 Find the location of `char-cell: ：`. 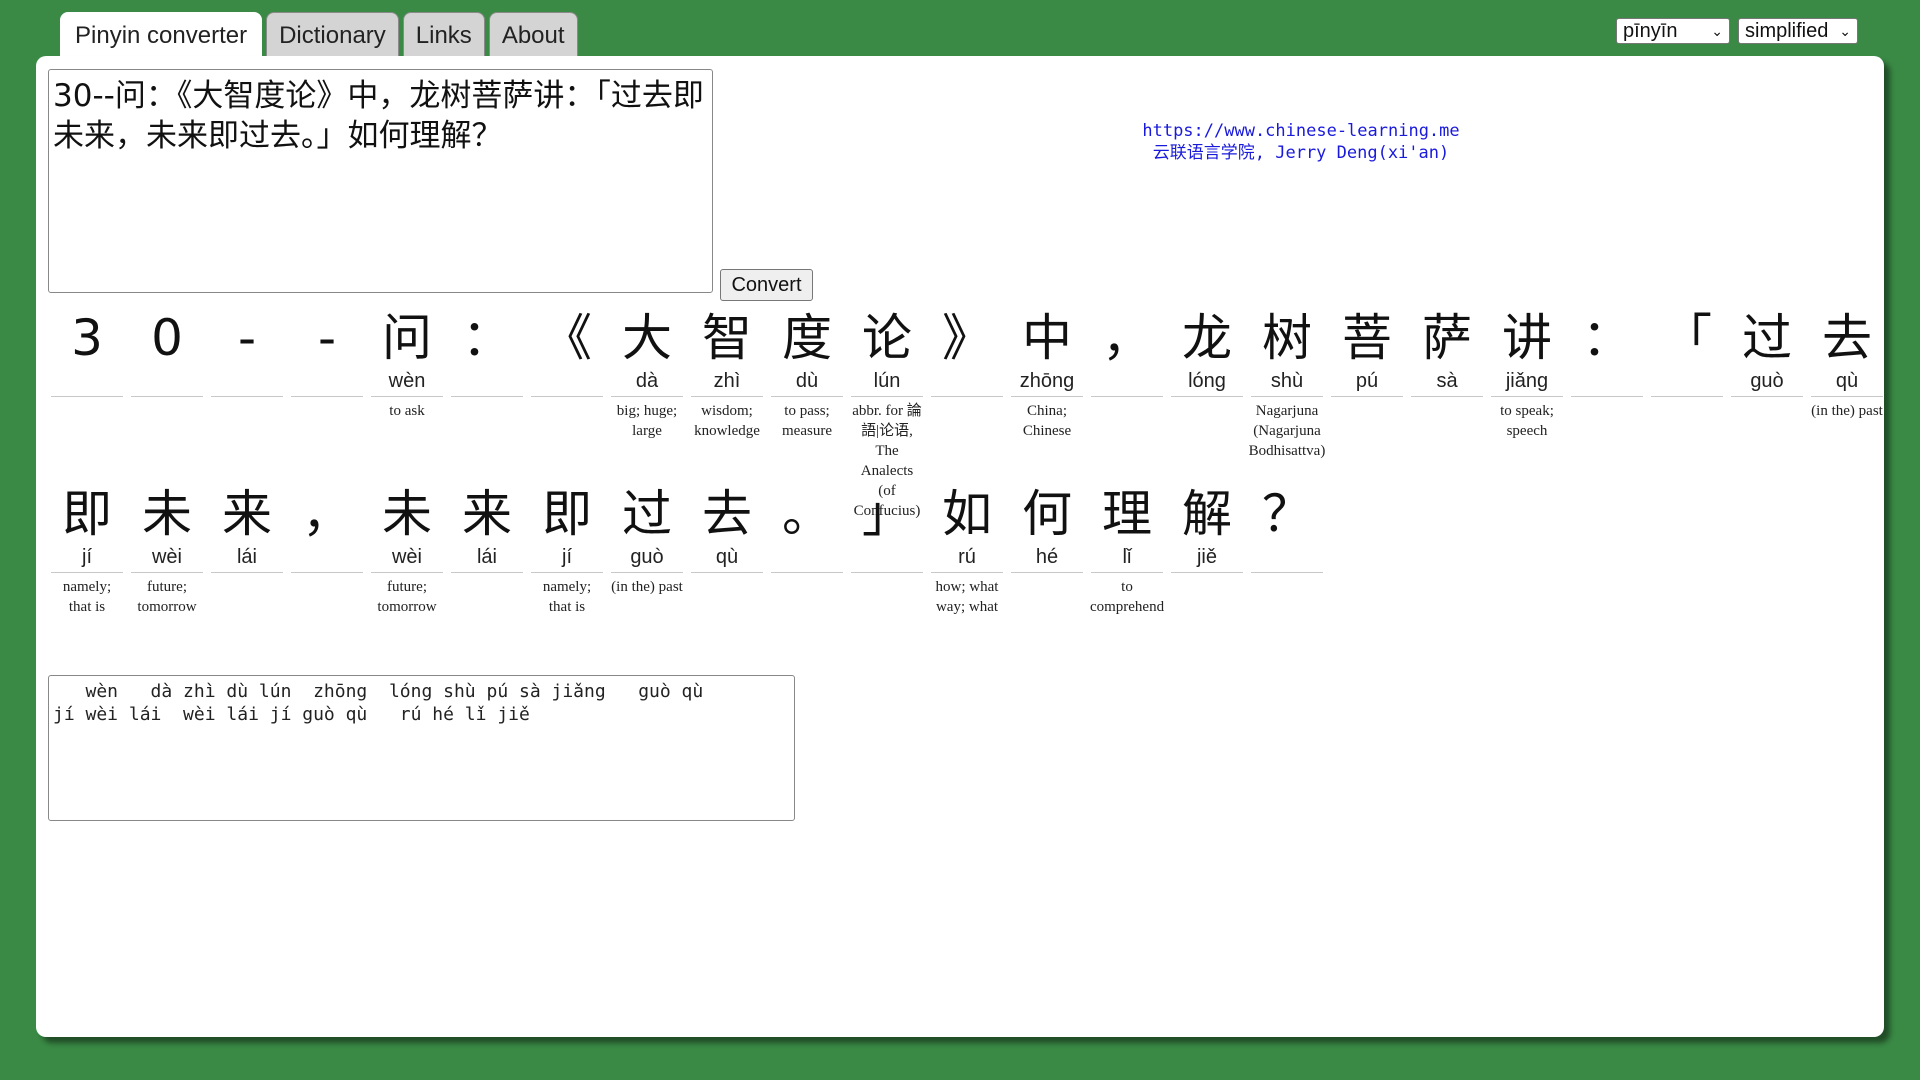

char-cell: ： is located at coordinates (1607, 414).